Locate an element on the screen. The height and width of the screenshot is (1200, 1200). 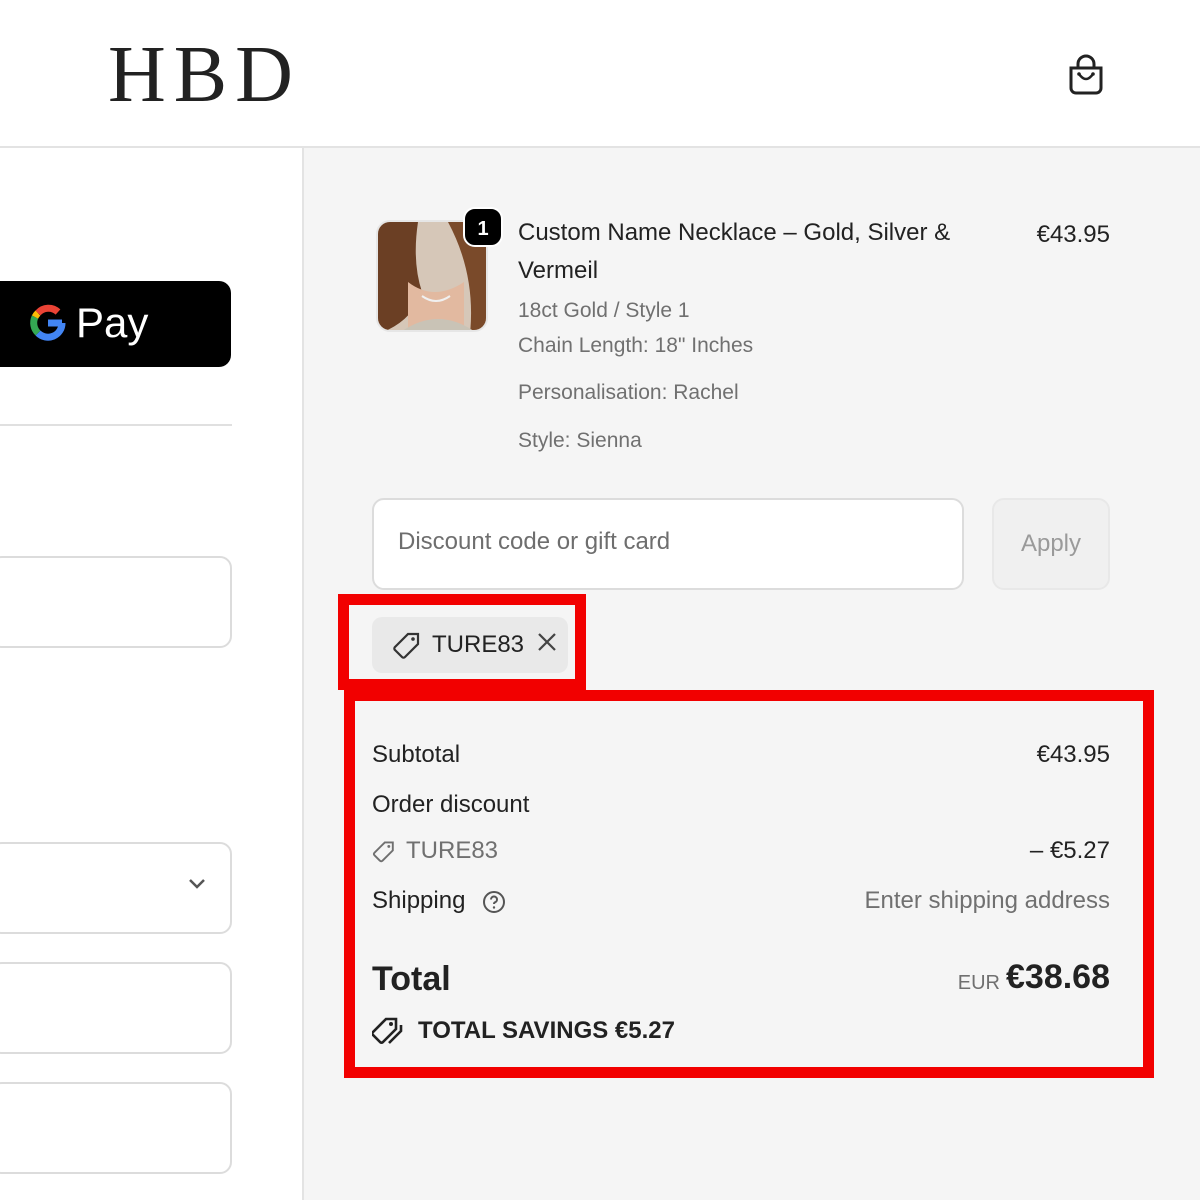
product-price: €43.95 is located at coordinates (1073, 234).